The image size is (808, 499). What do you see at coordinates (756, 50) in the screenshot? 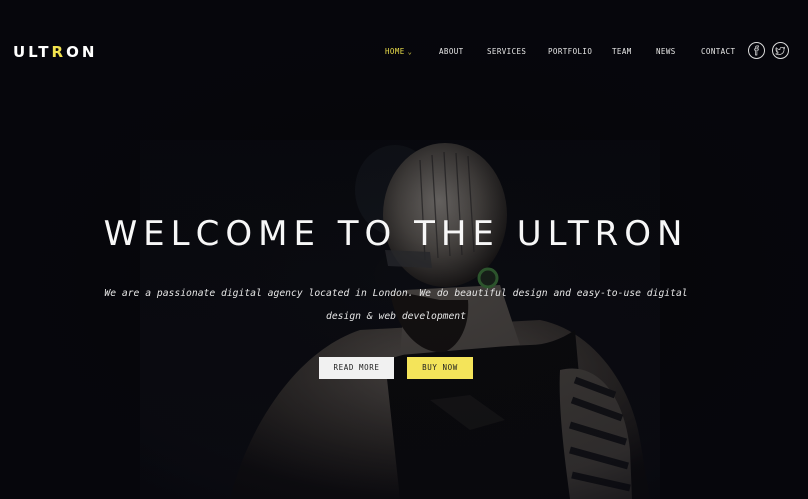
I see `facebook-icon` at bounding box center [756, 50].